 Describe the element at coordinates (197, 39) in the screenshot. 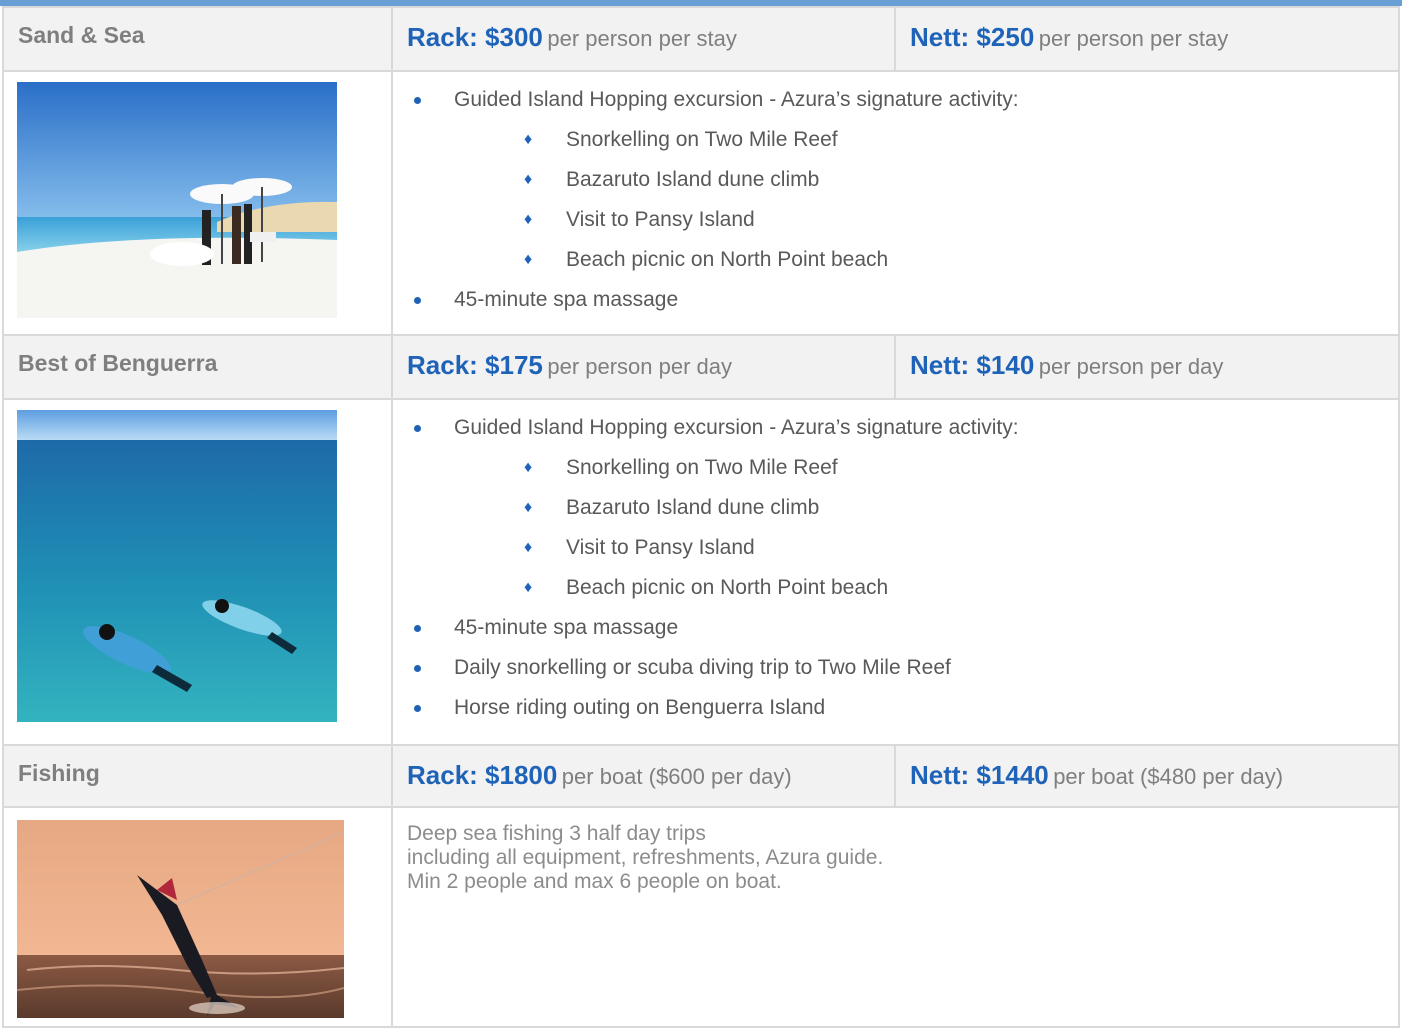

I see `package-name: Sand & Sea` at that location.